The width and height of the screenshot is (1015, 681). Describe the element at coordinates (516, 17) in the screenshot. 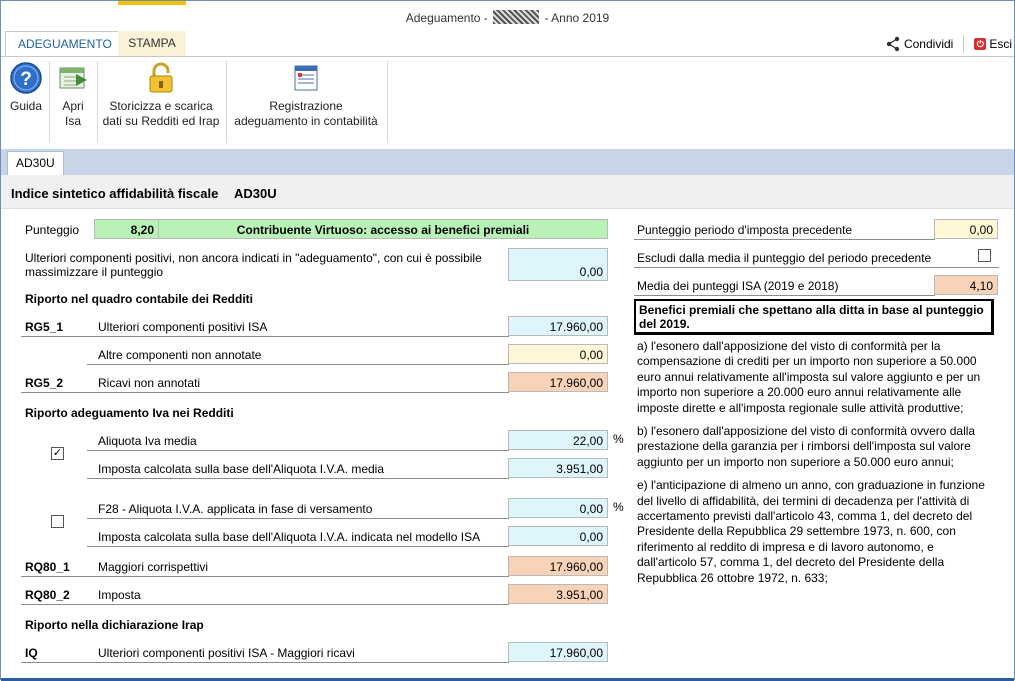

I see `redacted-name` at that location.